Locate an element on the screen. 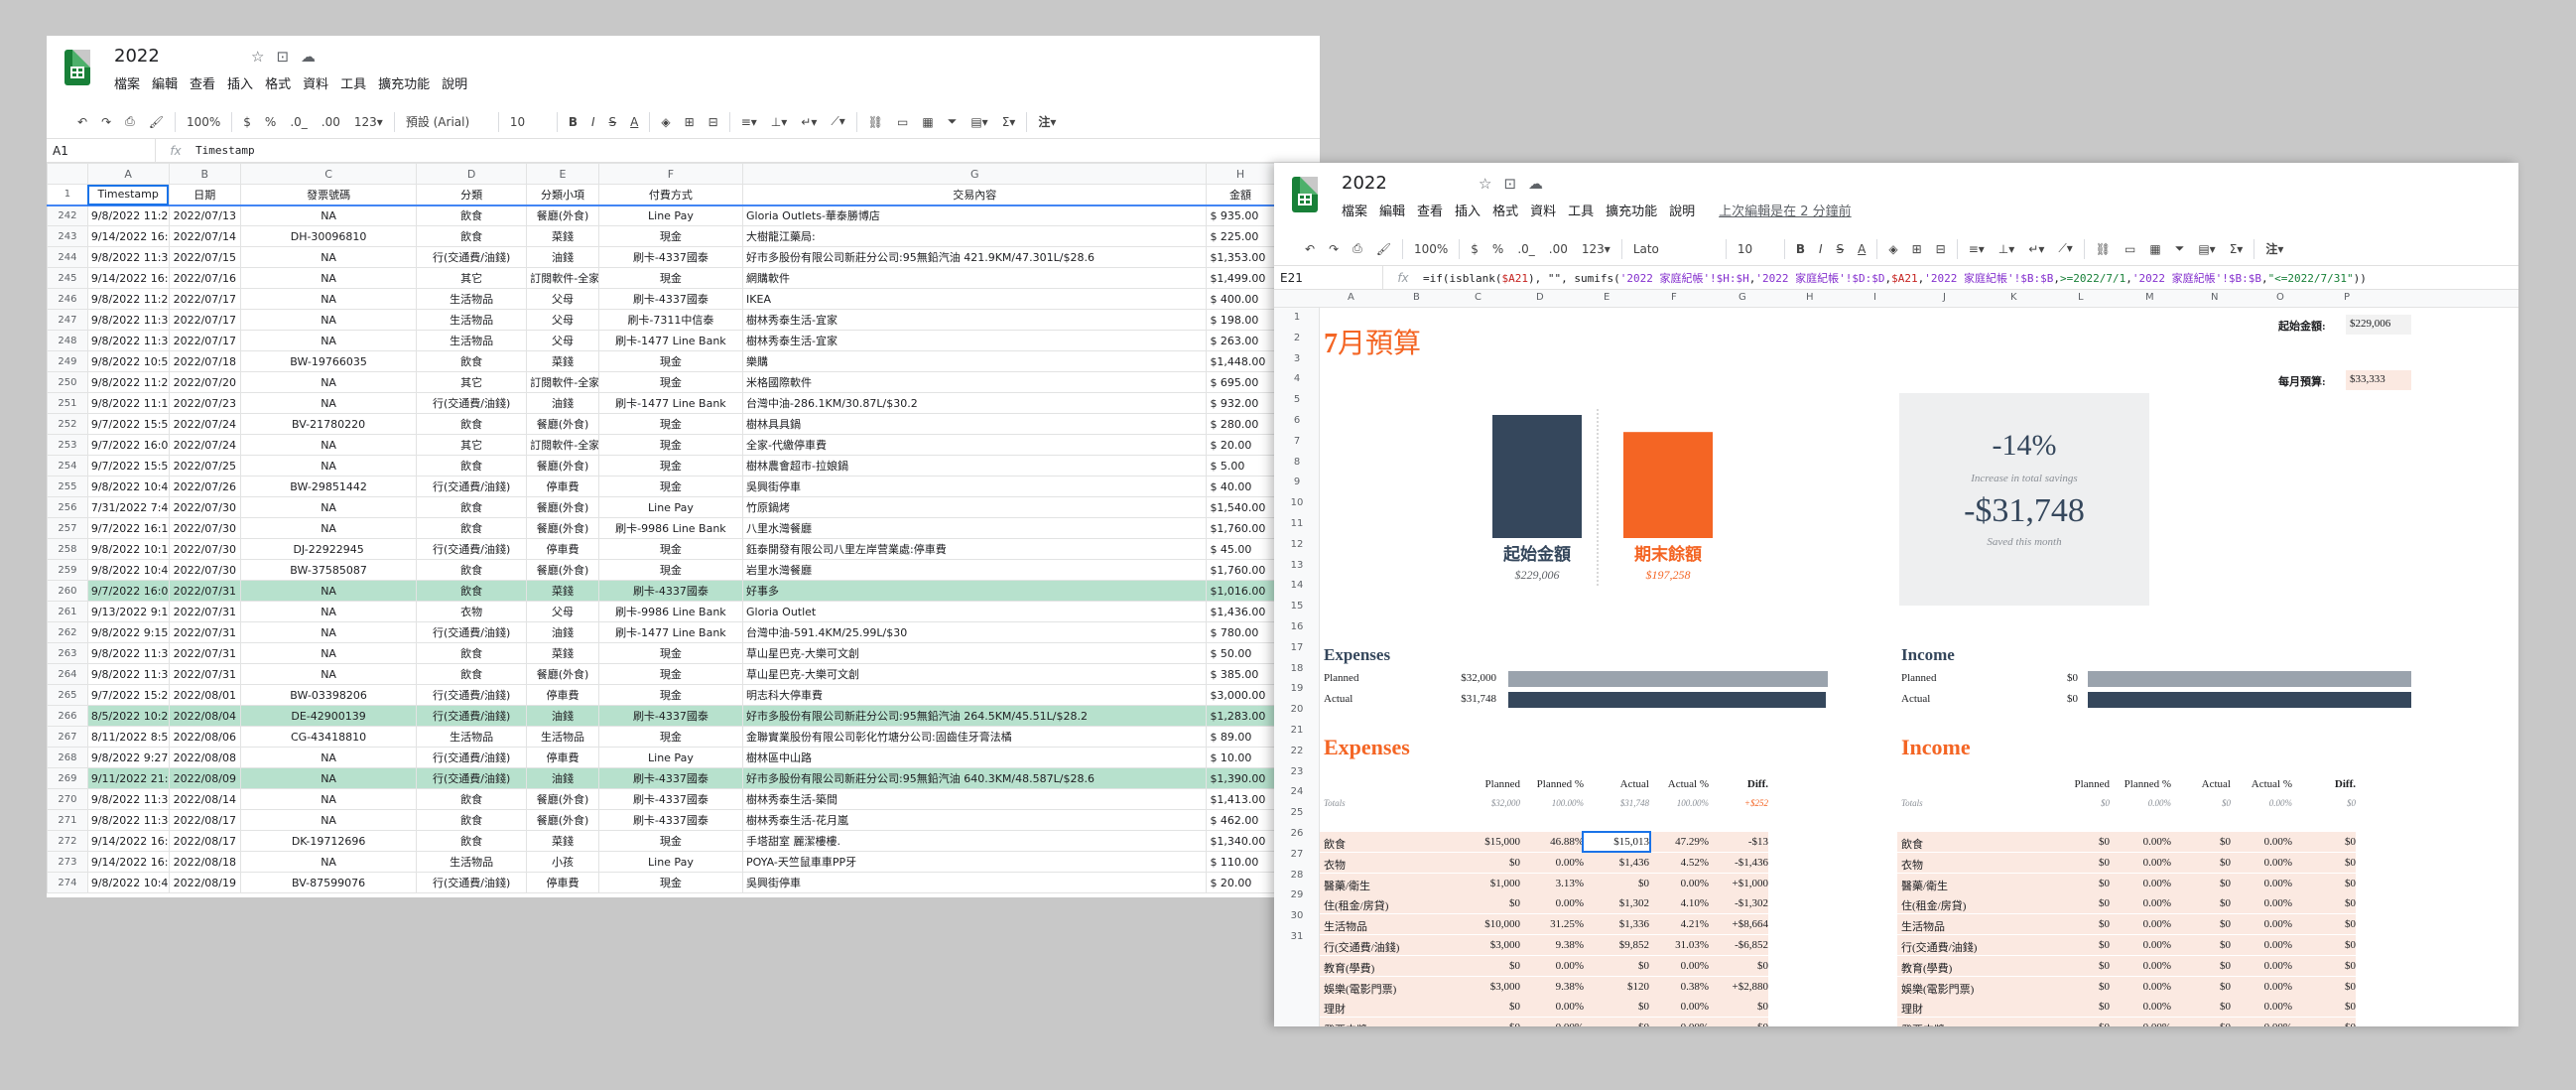 The height and width of the screenshot is (1090, 2576). exp-cell: 4.10% is located at coordinates (1679, 903).